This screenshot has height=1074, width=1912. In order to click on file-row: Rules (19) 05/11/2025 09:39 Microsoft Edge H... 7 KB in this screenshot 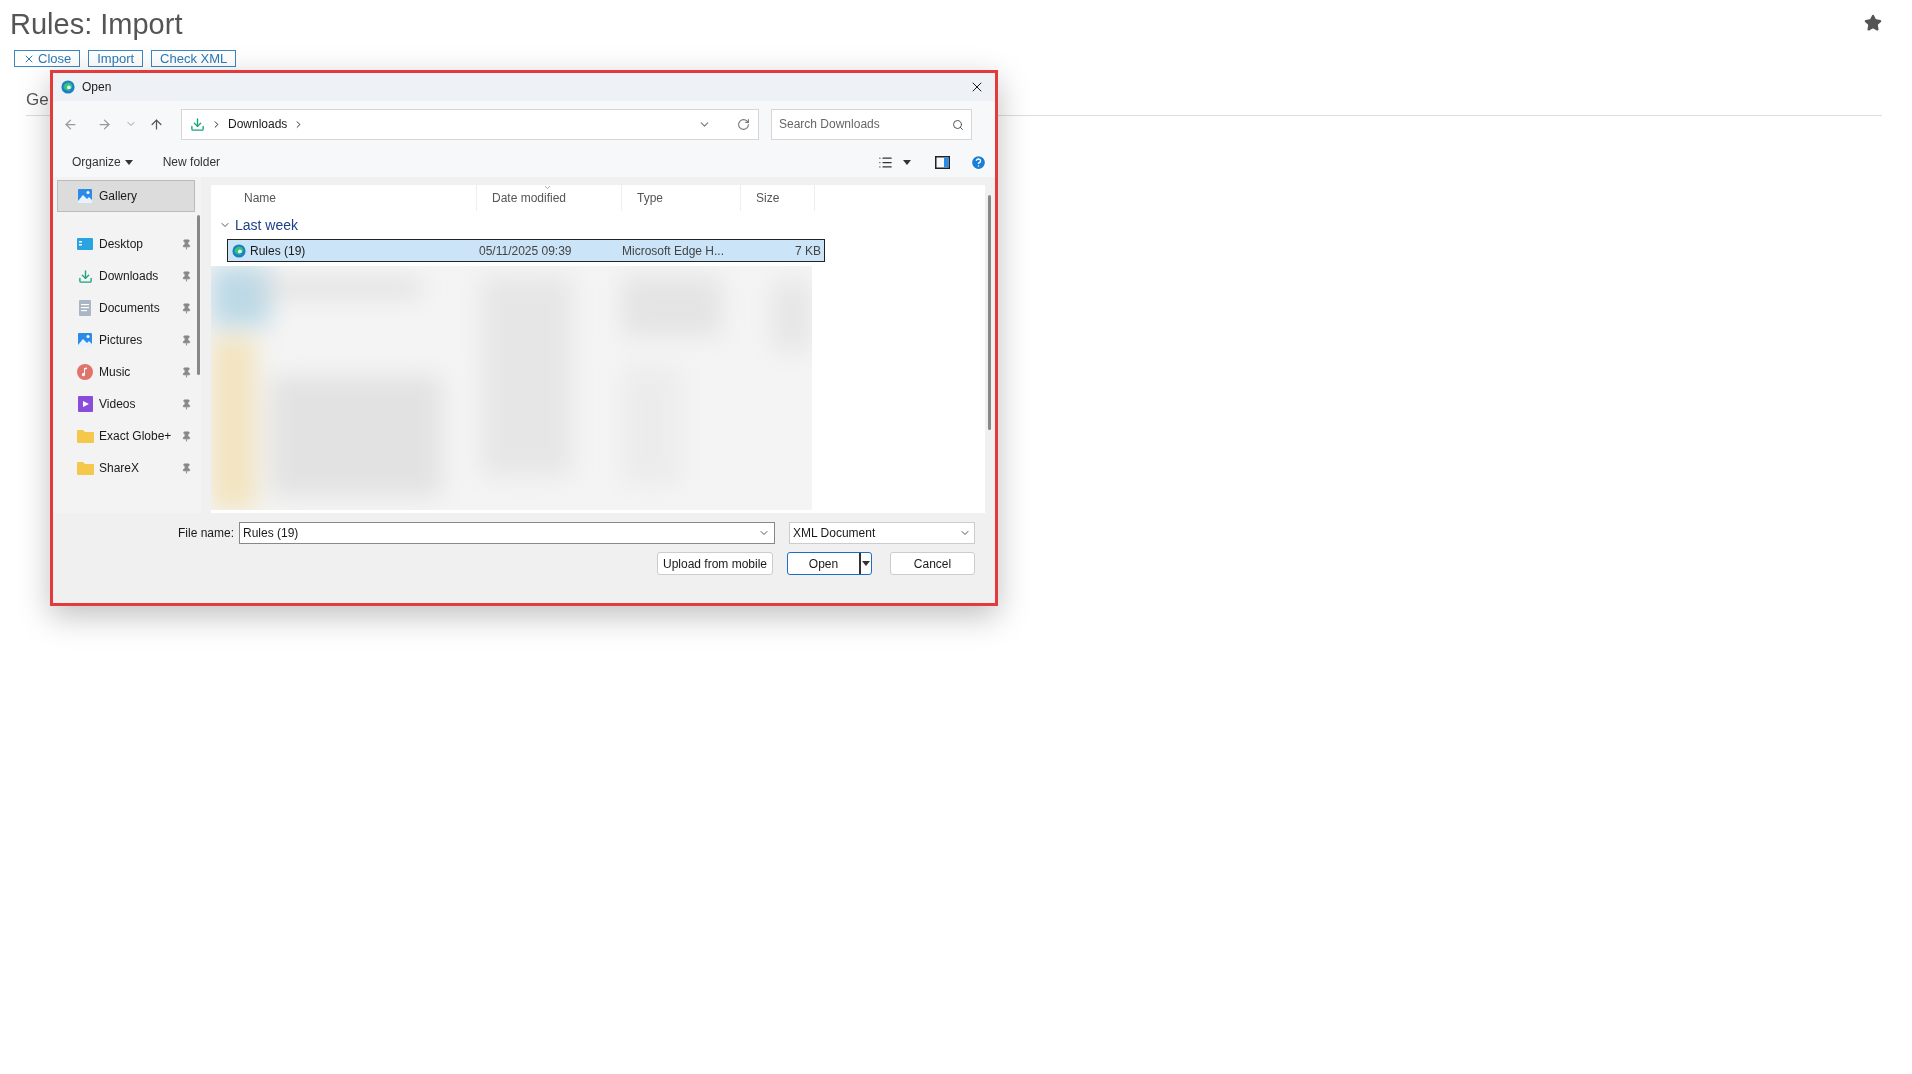, I will do `click(526, 250)`.